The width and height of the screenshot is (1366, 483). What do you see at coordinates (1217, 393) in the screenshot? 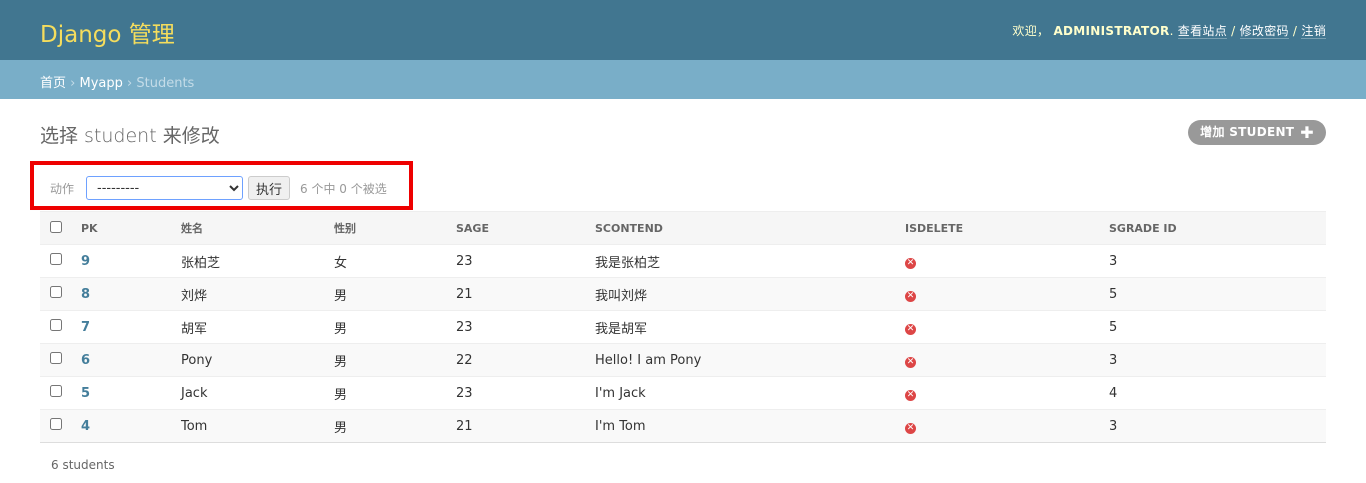
I see `grade-cell: 4` at bounding box center [1217, 393].